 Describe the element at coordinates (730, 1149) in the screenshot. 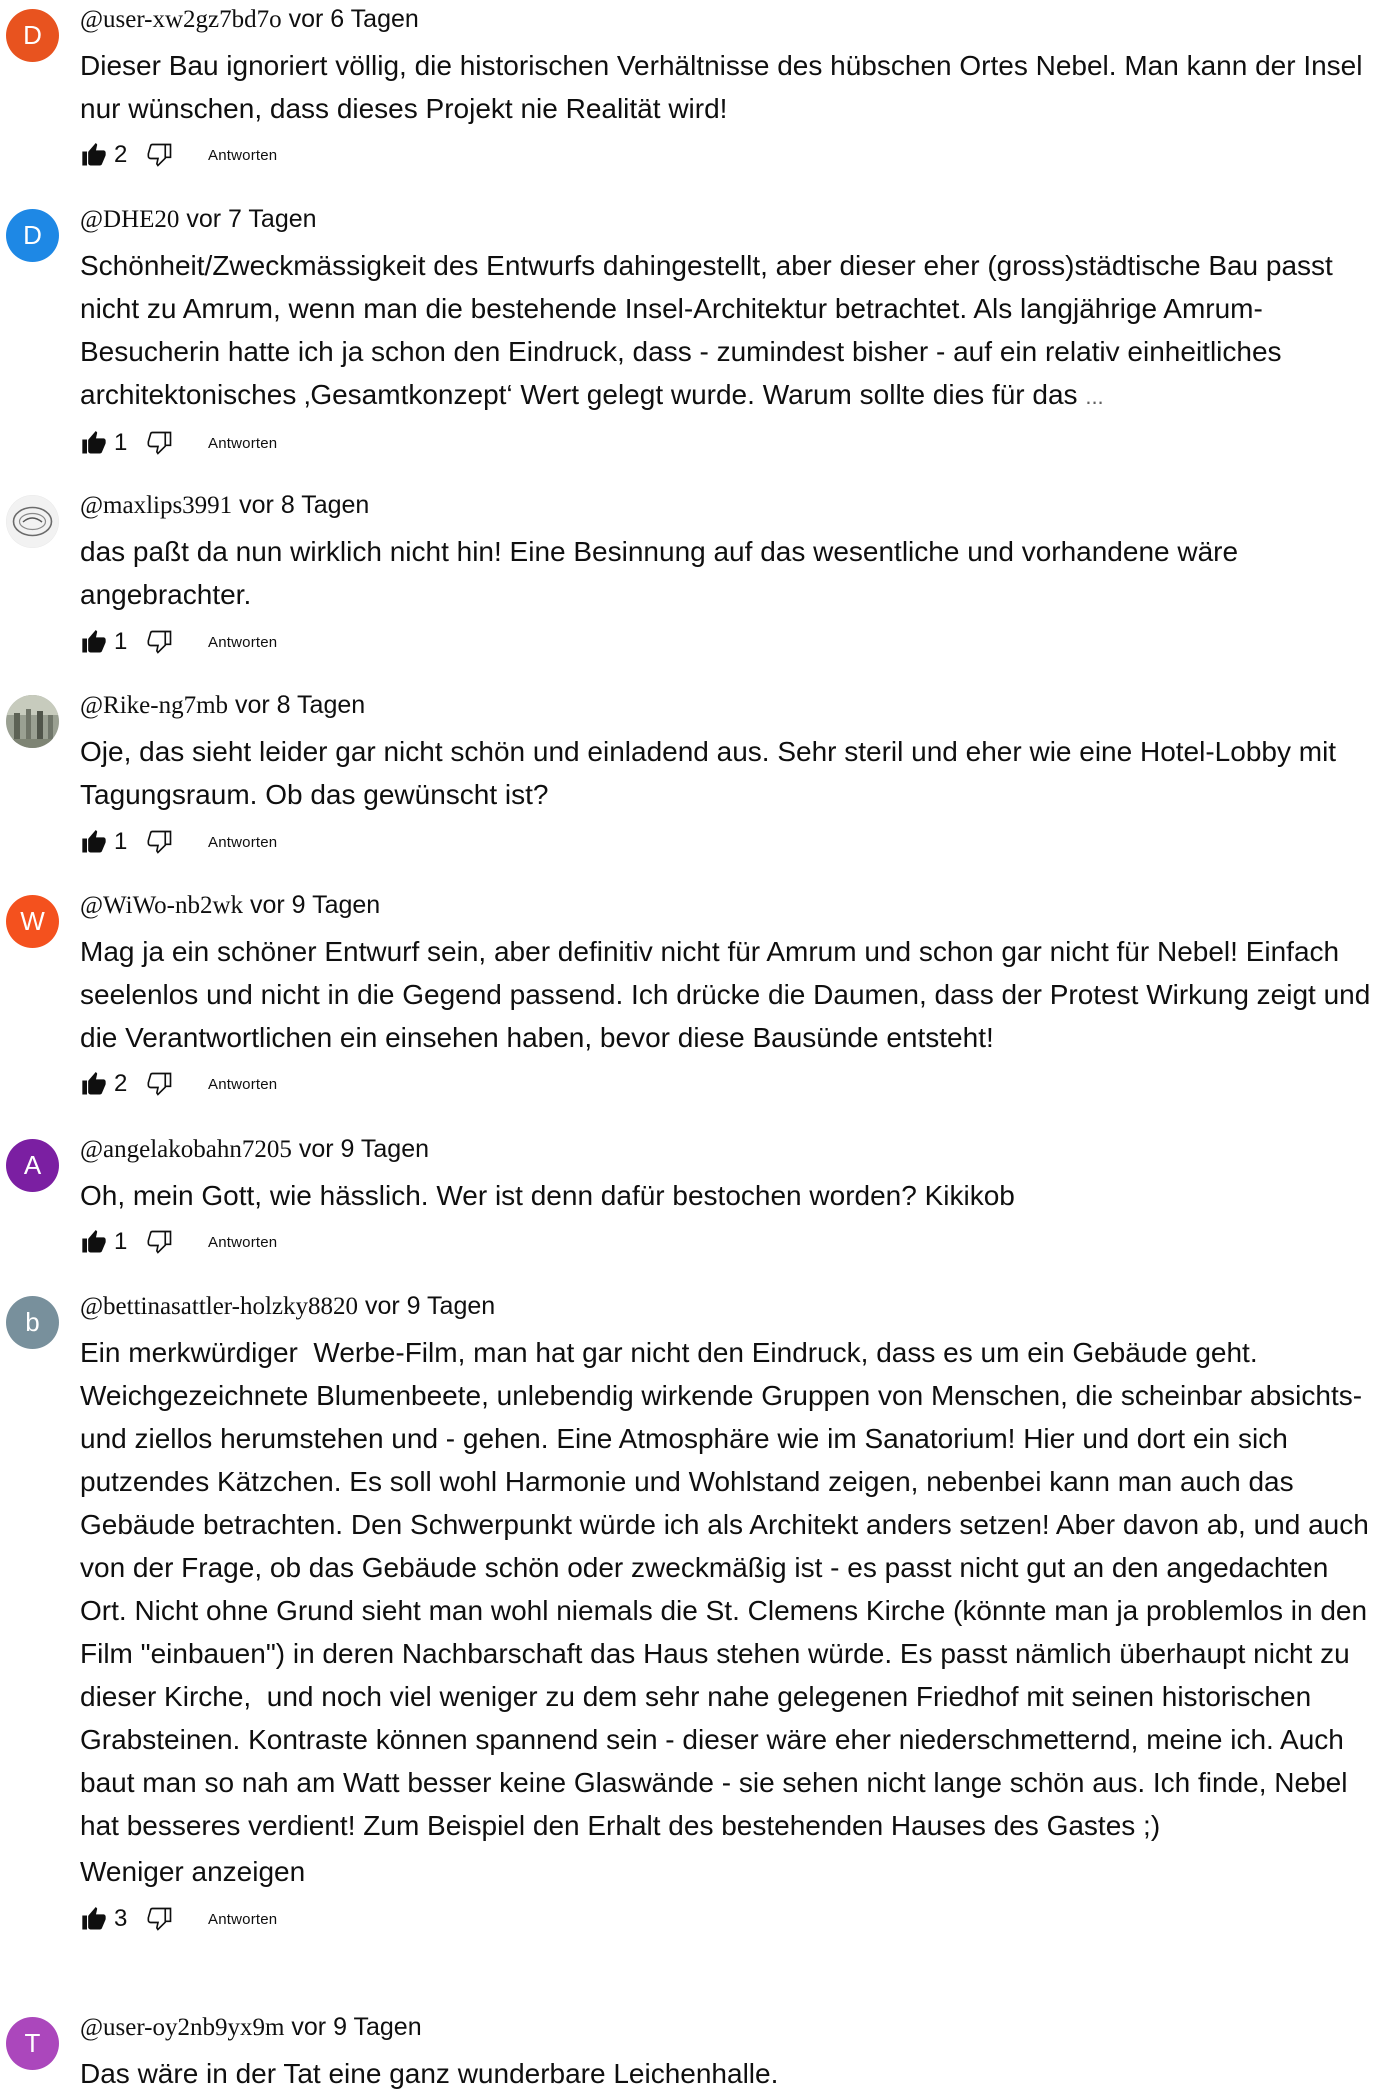

I see `comment-header: @angelakobahn7205 vor 9 Tagen` at that location.